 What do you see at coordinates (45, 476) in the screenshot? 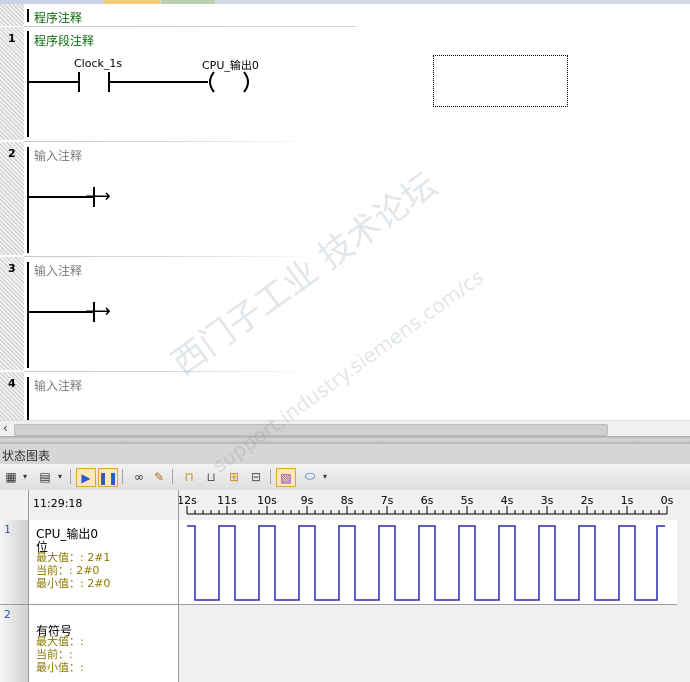
I see `table-options-icon: ▤` at bounding box center [45, 476].